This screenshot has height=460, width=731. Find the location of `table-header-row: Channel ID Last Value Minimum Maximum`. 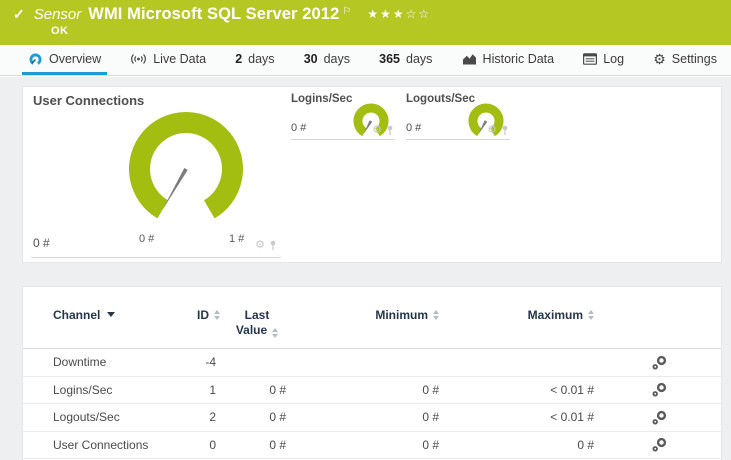

table-header-row: Channel ID Last Value Minimum Maximum is located at coordinates (372, 318).